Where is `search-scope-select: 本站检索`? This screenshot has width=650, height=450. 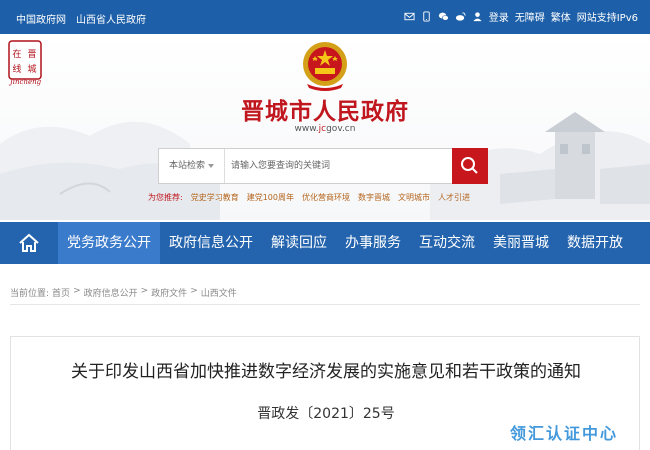
search-scope-select: 本站检索 is located at coordinates (192, 166).